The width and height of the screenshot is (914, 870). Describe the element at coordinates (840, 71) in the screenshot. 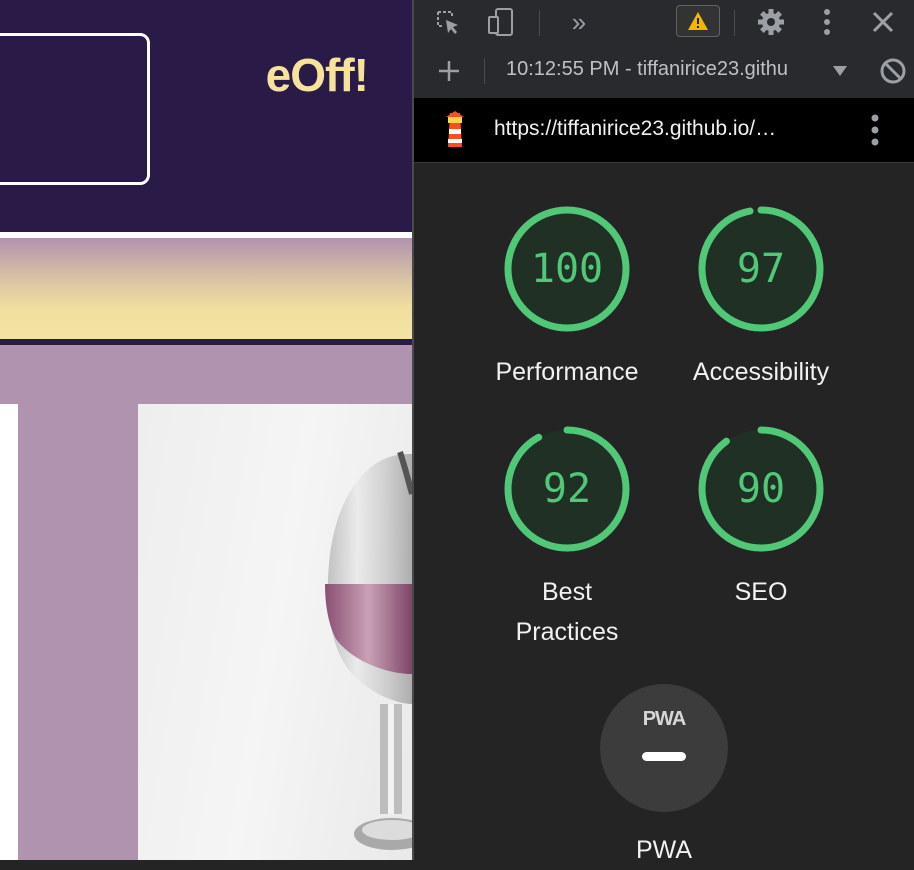

I see `chevron-down-icon` at that location.